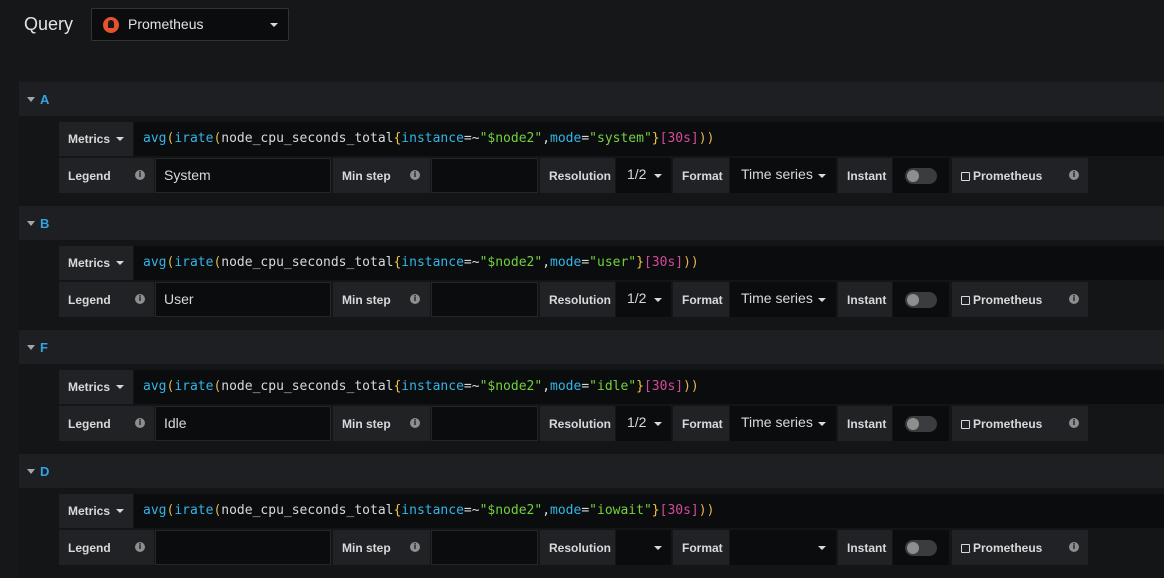 The image size is (1164, 578). Describe the element at coordinates (45, 471) in the screenshot. I see `query-ref-id: D` at that location.